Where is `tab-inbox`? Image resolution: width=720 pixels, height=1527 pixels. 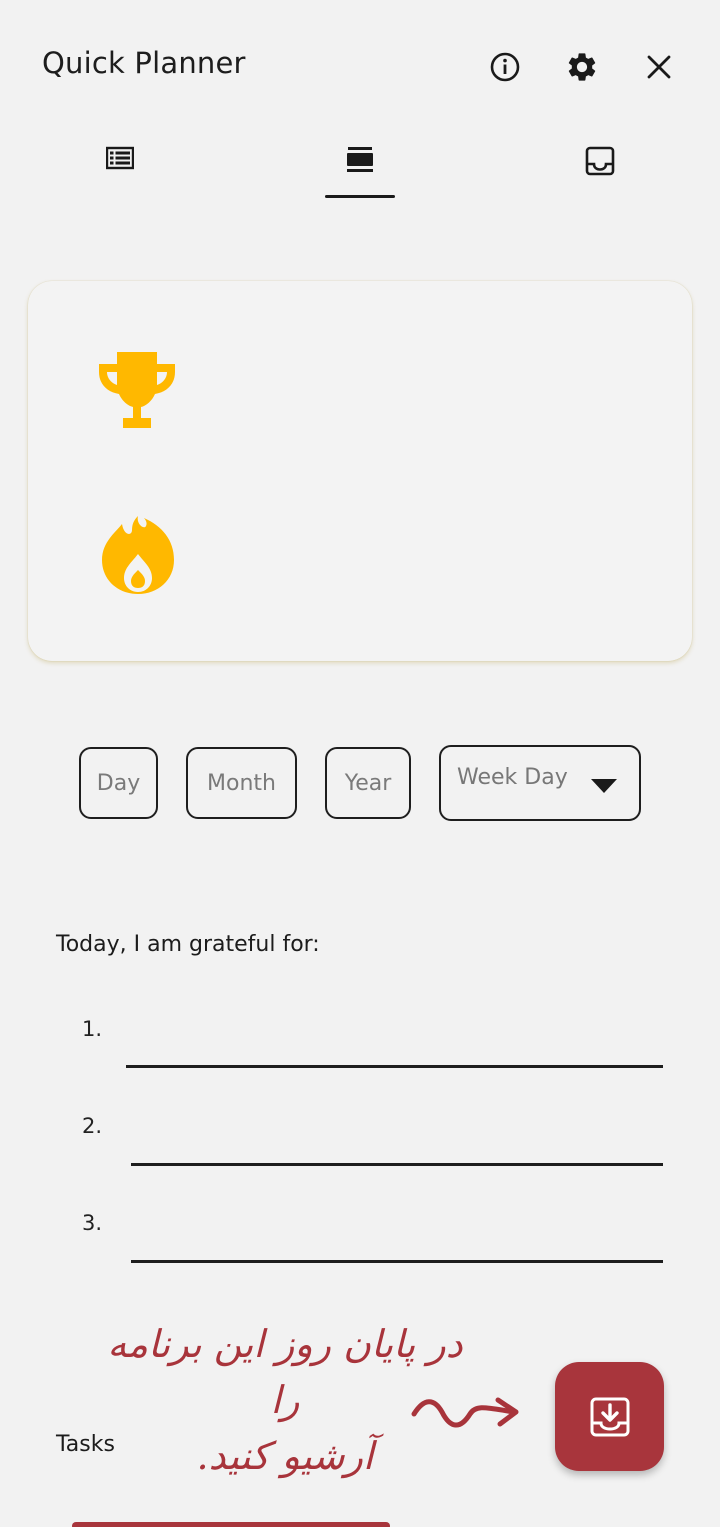 tab-inbox is located at coordinates (600, 167).